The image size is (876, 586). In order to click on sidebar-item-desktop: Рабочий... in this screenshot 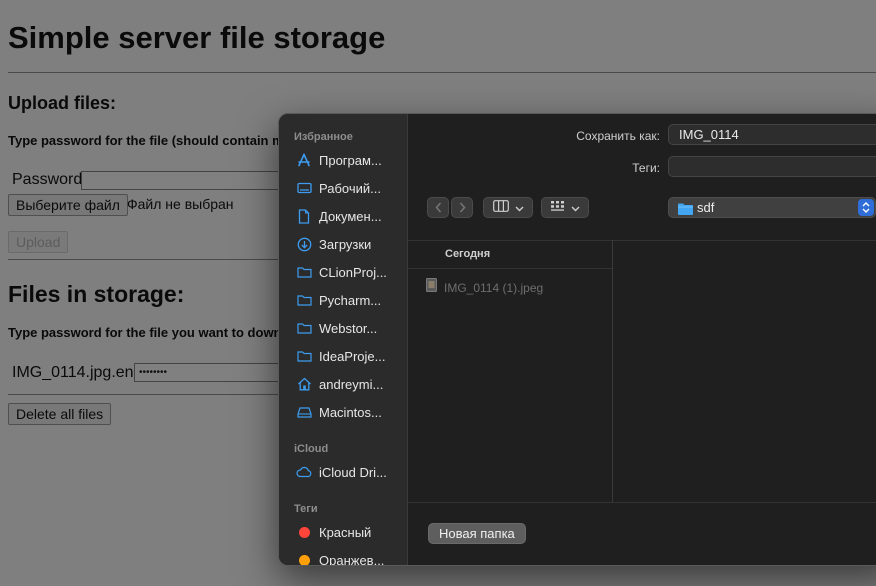, I will do `click(350, 188)`.